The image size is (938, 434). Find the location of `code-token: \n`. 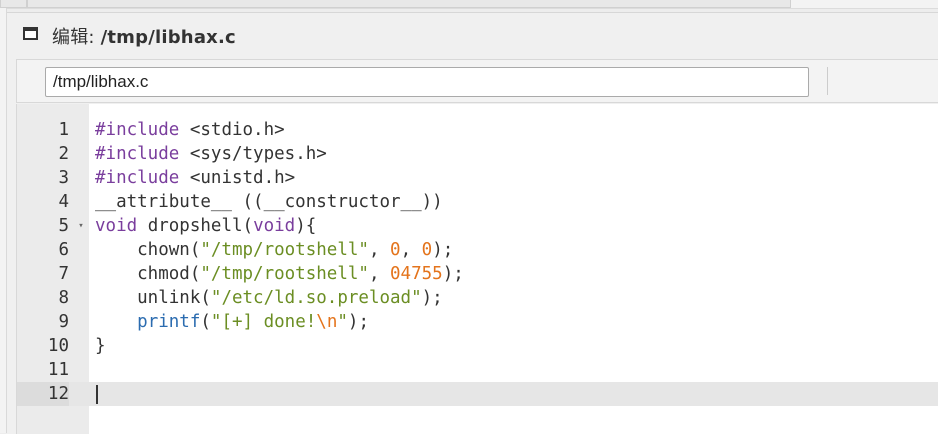

code-token: \n is located at coordinates (327, 322).